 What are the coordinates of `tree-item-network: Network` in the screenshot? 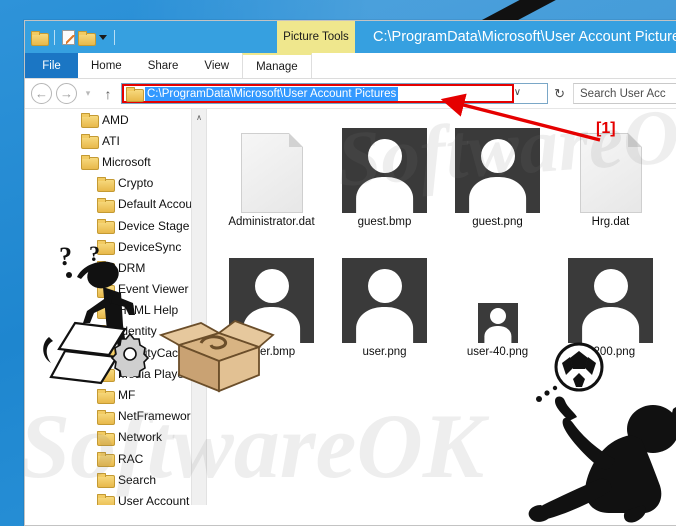 It's located at (115, 437).